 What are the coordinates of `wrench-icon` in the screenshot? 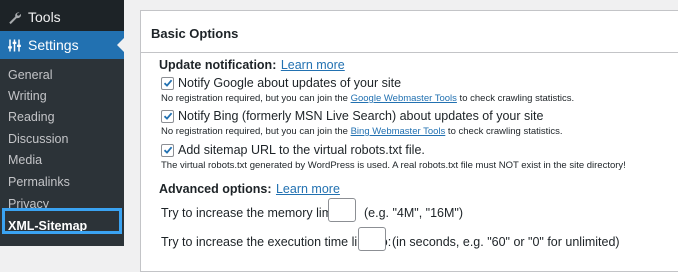 It's located at (14, 17).